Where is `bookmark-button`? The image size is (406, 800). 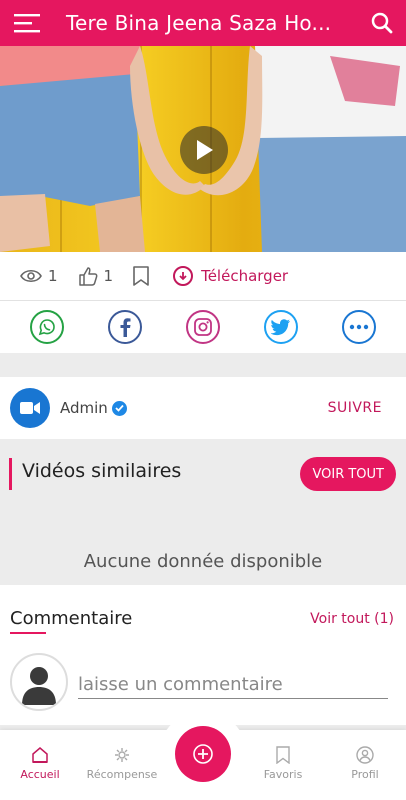
bookmark-button is located at coordinates (141, 276).